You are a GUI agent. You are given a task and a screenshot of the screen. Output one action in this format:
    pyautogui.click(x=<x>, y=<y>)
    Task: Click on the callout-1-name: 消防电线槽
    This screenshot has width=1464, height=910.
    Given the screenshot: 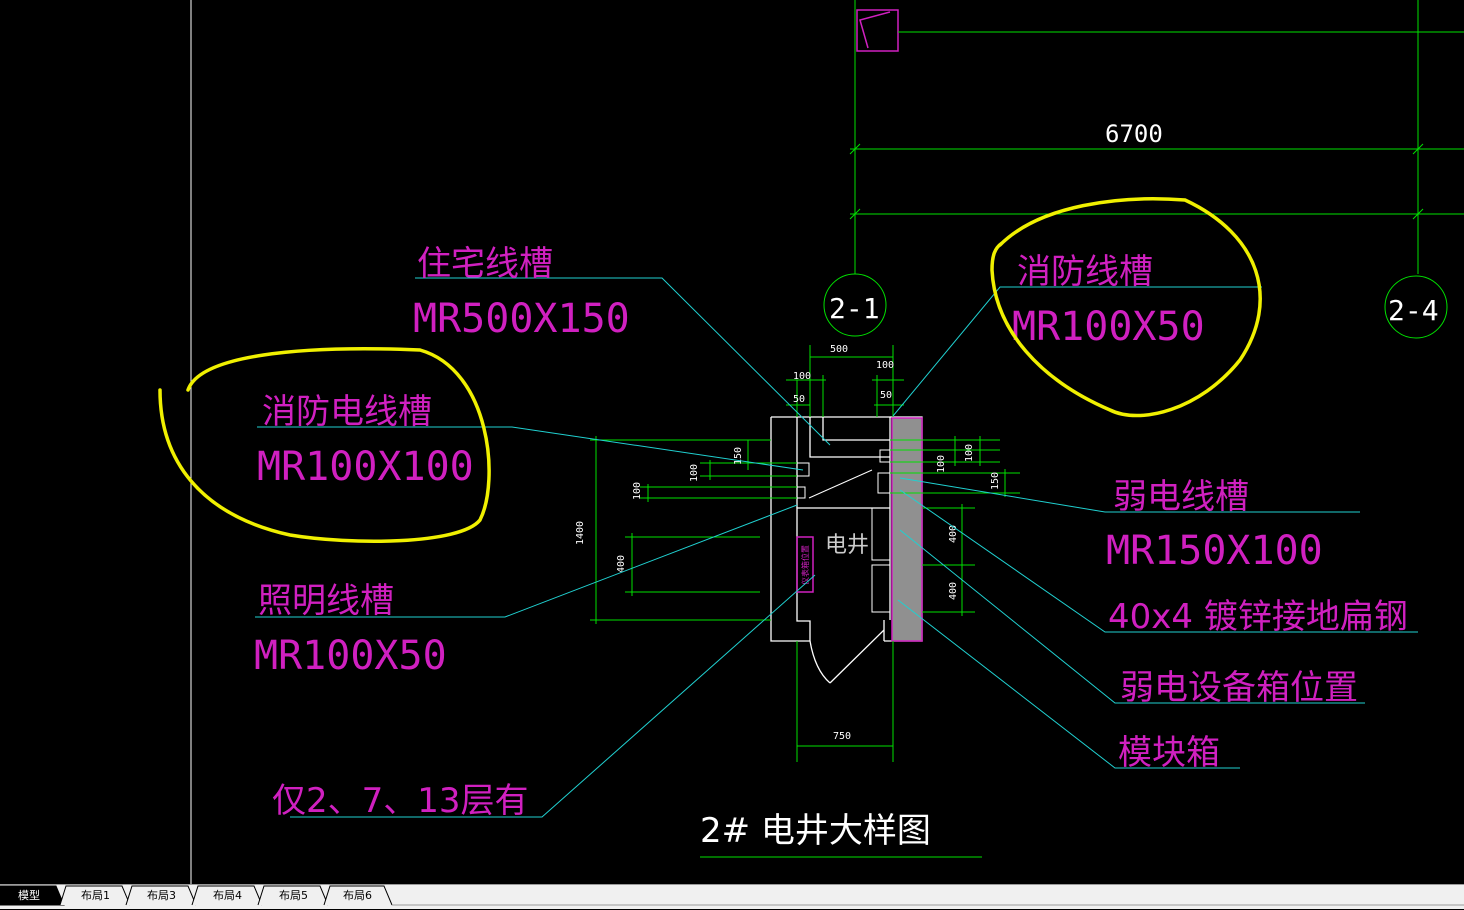 What is the action you would take?
    pyautogui.click(x=347, y=412)
    